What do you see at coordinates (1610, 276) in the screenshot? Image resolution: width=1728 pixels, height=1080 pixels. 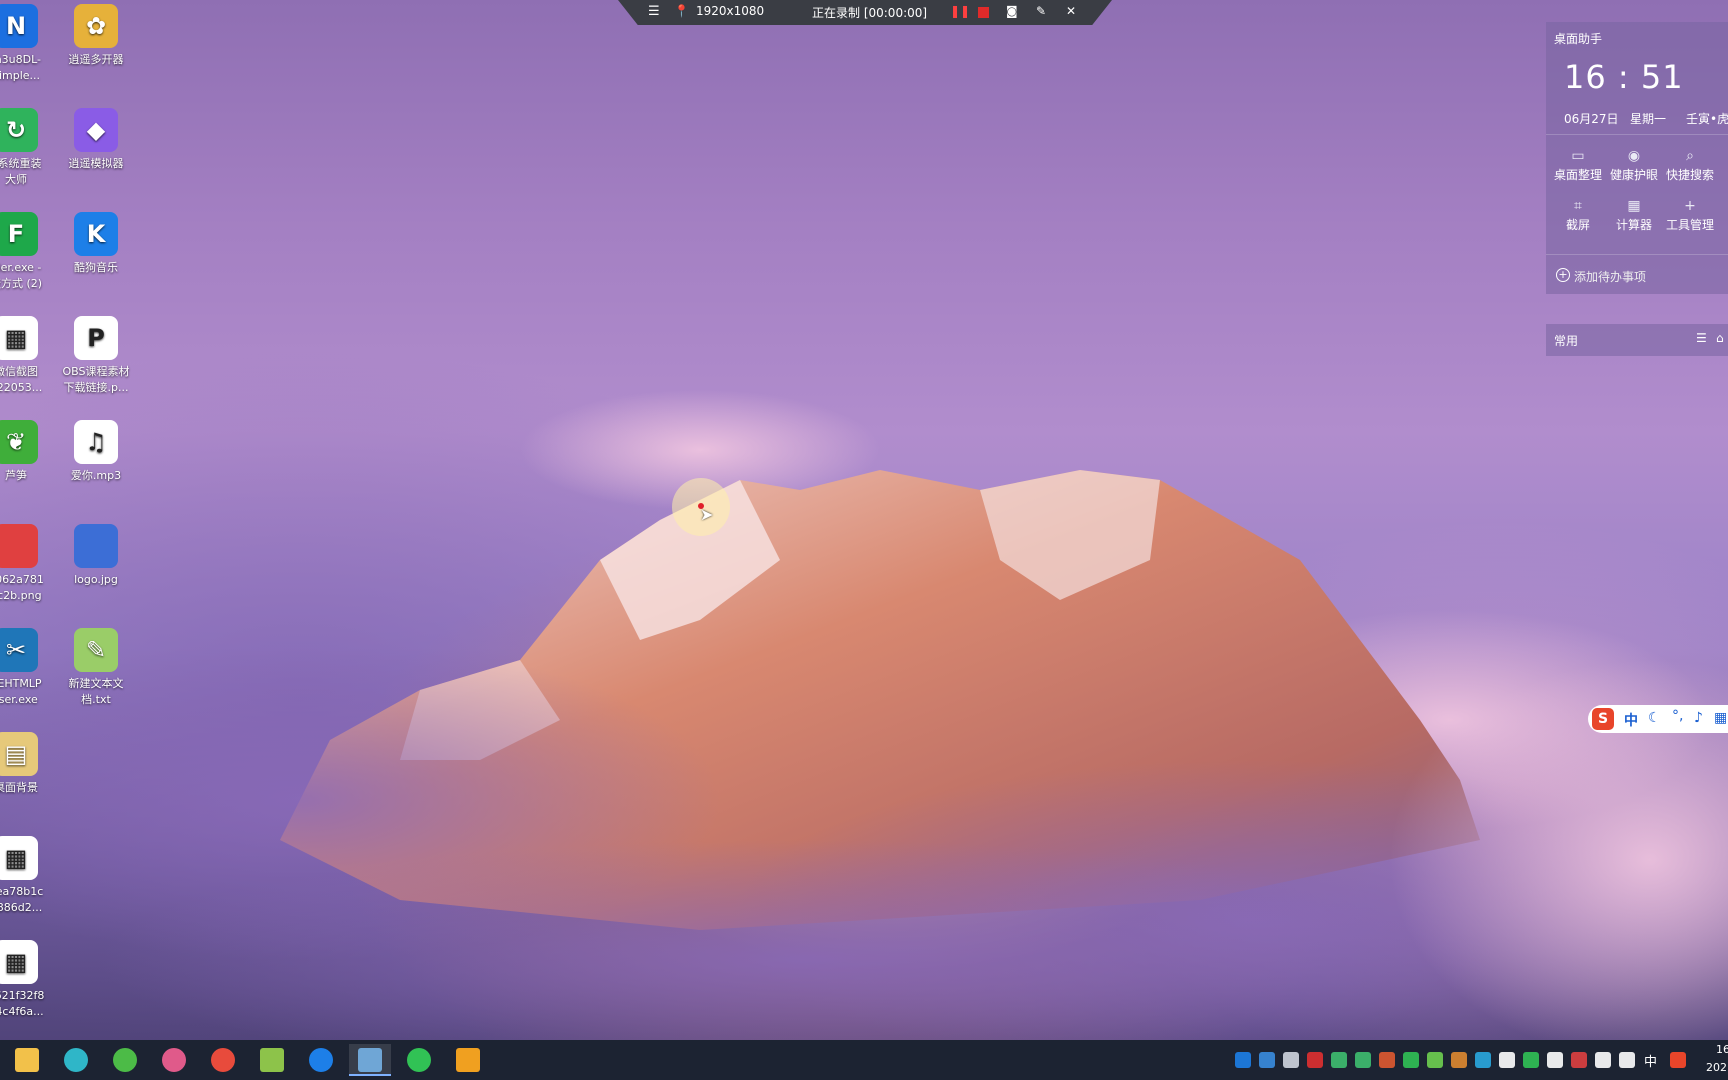 I see `add-todo-button: 添加待办事项` at bounding box center [1610, 276].